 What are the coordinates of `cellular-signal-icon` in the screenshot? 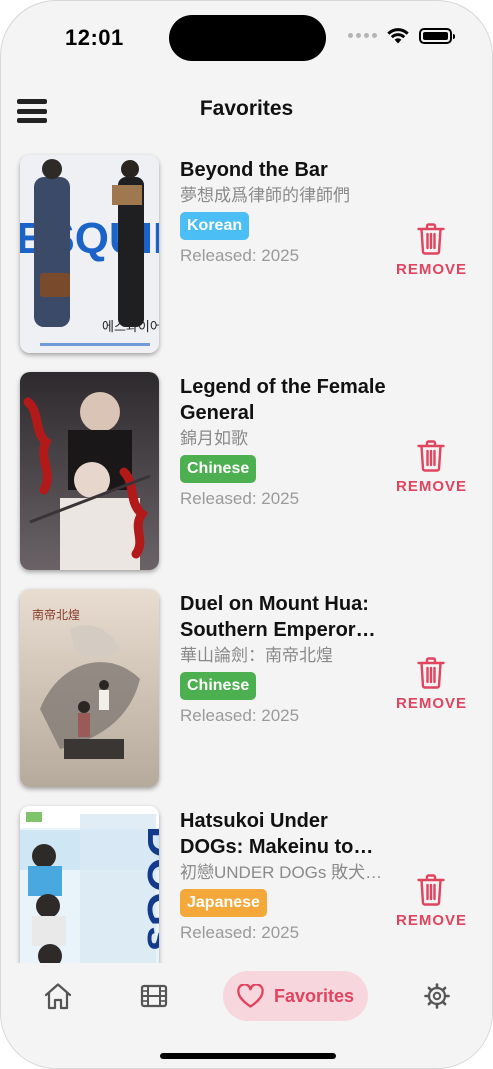 It's located at (362, 35).